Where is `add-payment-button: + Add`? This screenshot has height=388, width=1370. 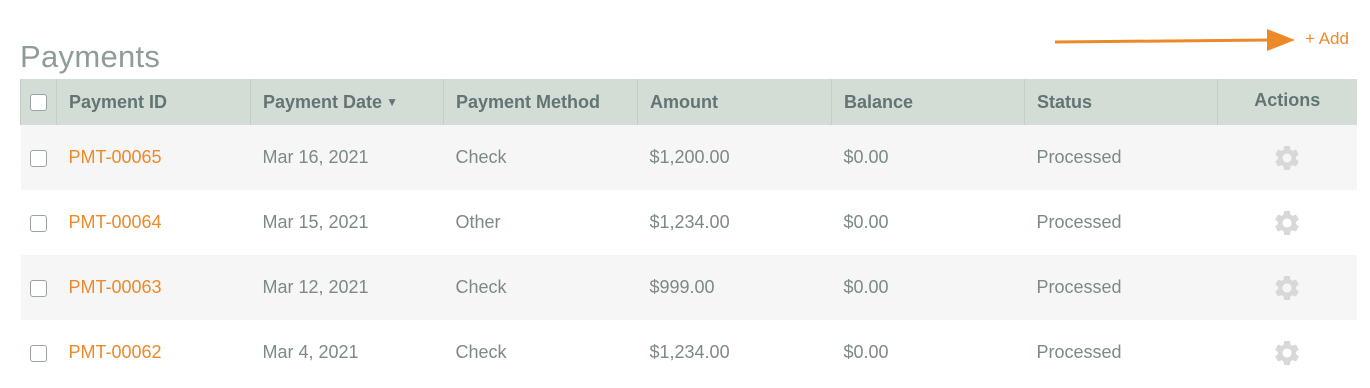 add-payment-button: + Add is located at coordinates (1327, 39).